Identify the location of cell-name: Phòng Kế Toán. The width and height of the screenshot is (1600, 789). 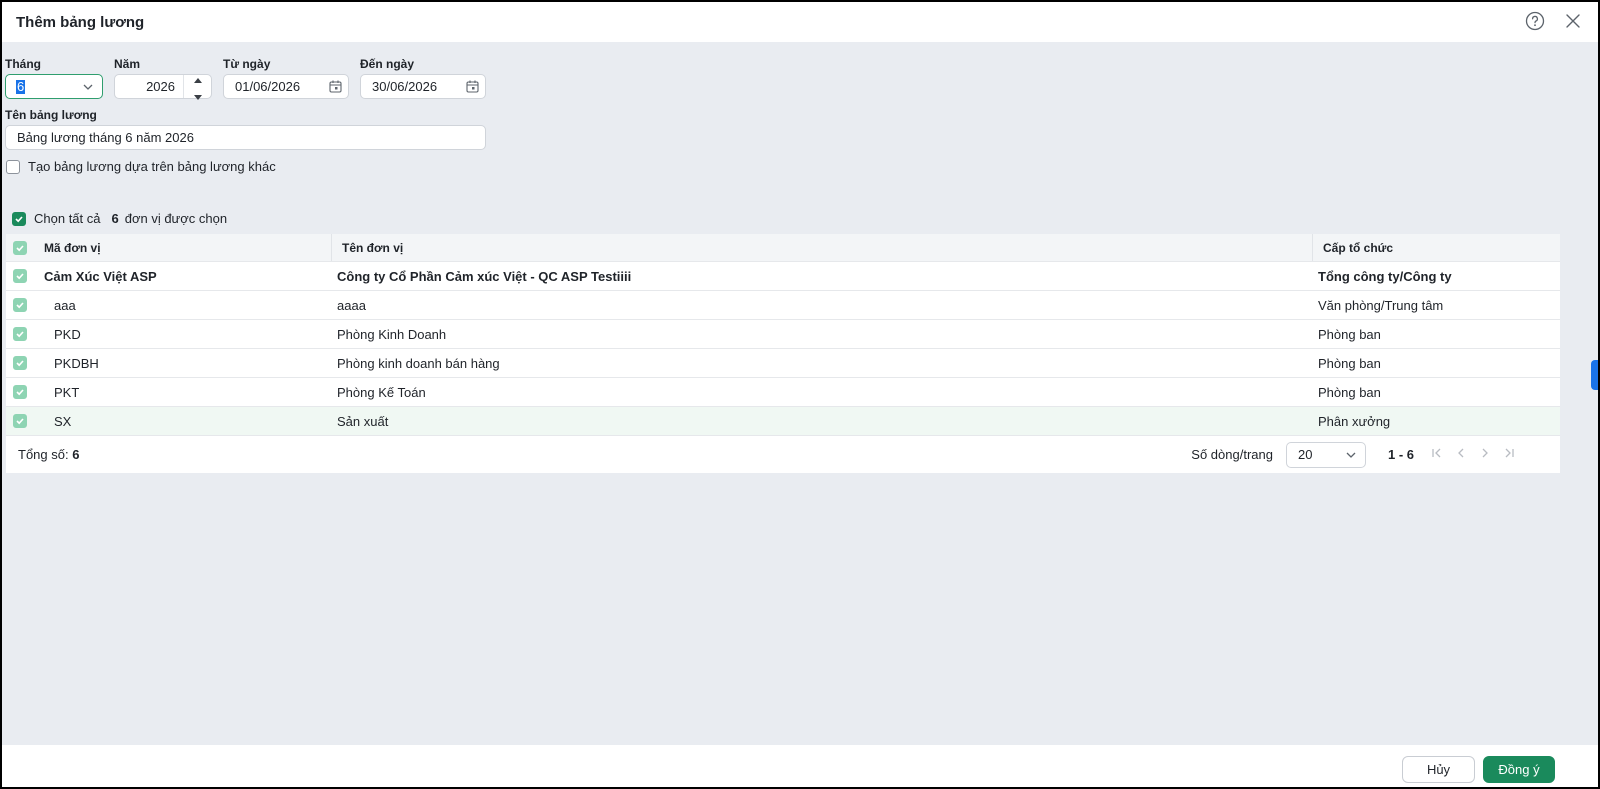
(381, 392).